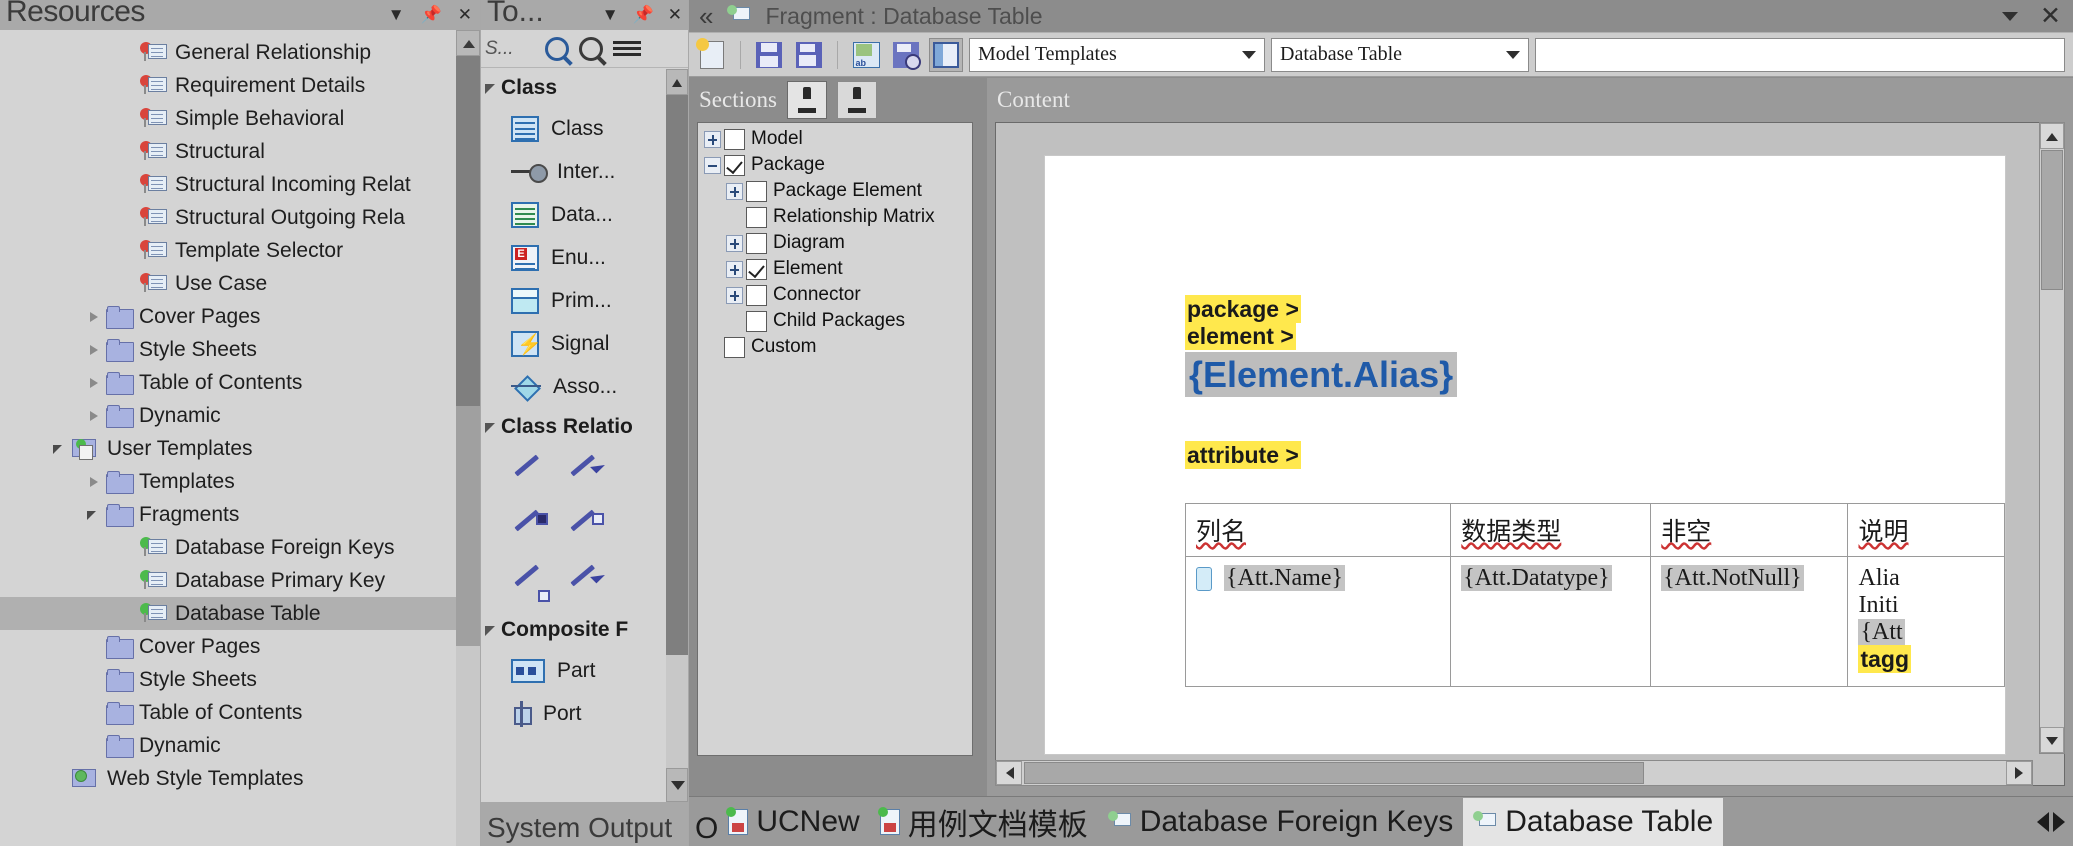 Image resolution: width=2073 pixels, height=846 pixels. What do you see at coordinates (240, 448) in the screenshot?
I see `resource-tree-item-user-templates: User Templates` at bounding box center [240, 448].